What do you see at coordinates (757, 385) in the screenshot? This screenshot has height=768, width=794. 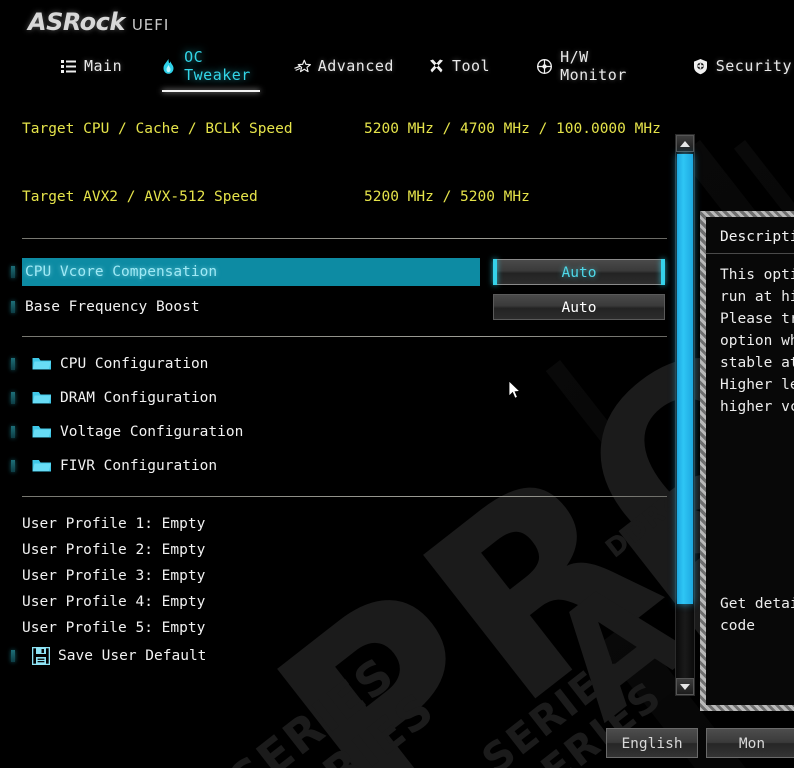 I see `description-line: Higher le` at bounding box center [757, 385].